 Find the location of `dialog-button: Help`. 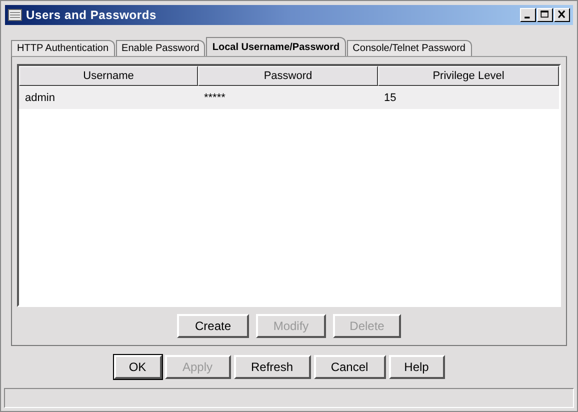

dialog-button: Help is located at coordinates (416, 367).